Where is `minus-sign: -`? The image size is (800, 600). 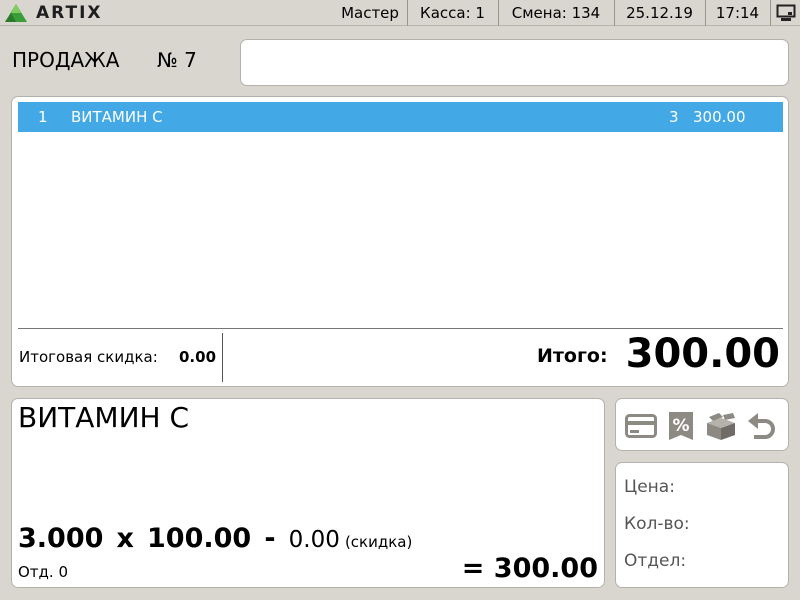 minus-sign: - is located at coordinates (270, 538).